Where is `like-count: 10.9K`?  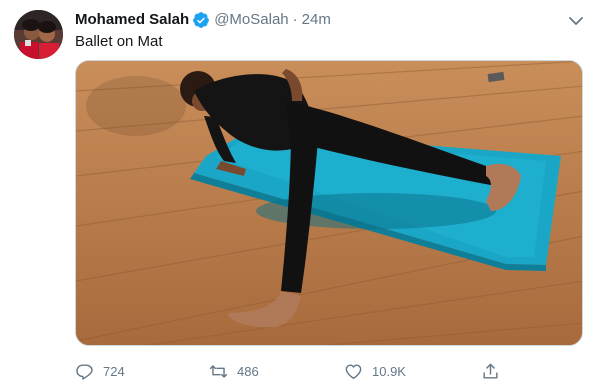
like-count: 10.9K is located at coordinates (389, 371).